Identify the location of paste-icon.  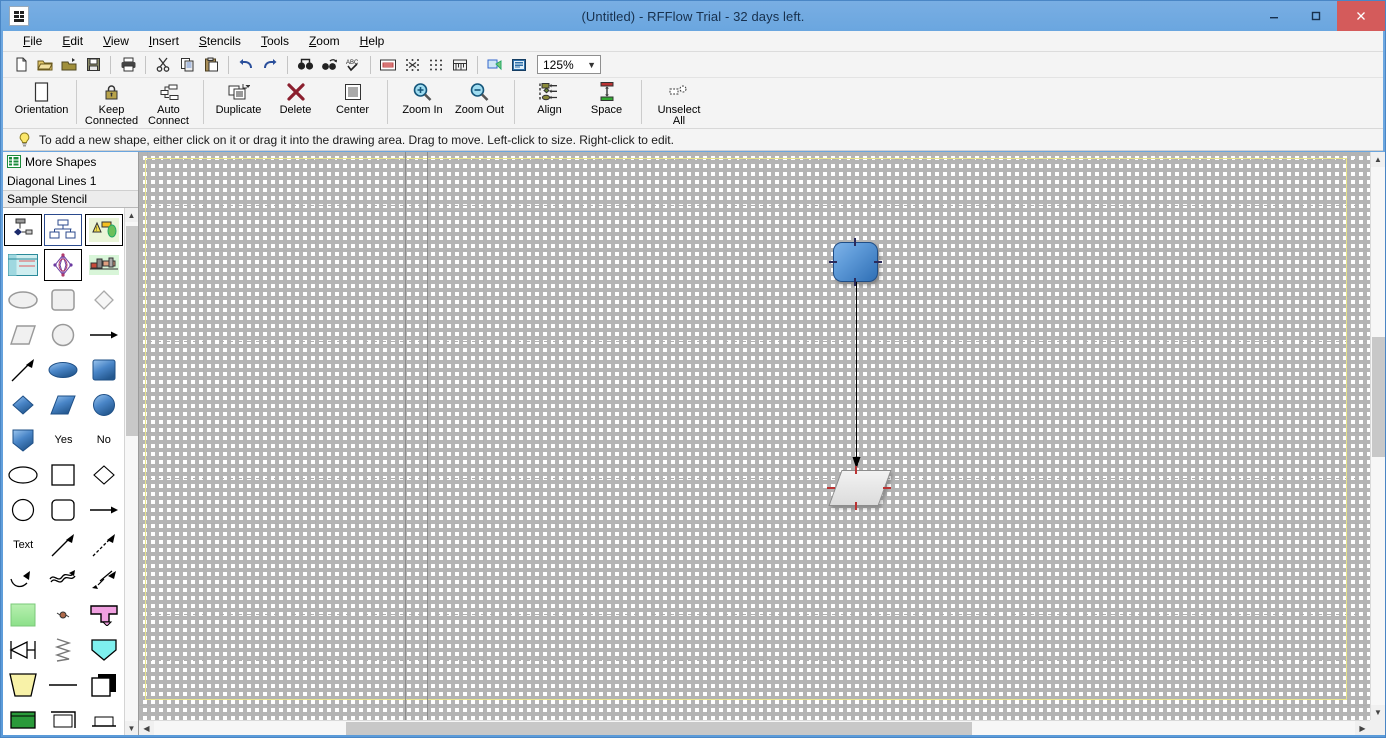
(211, 65).